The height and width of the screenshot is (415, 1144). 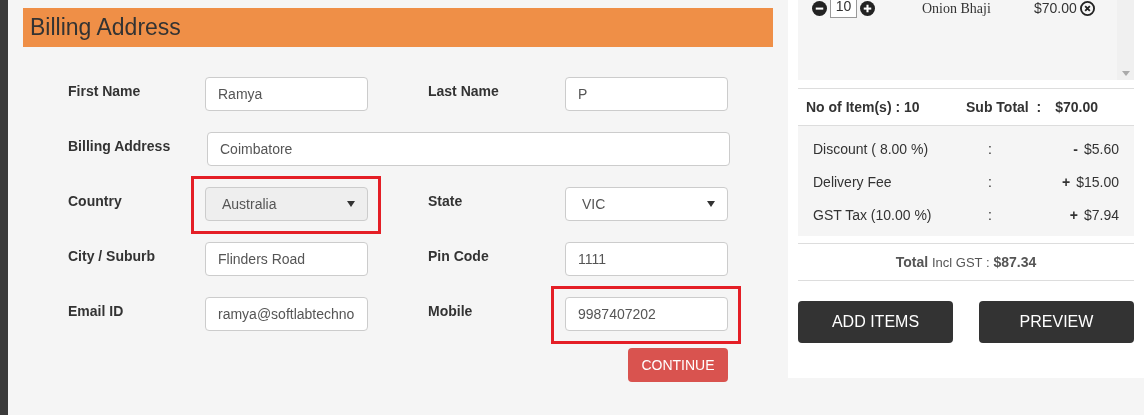 I want to click on field-label: Country, so click(x=95, y=201).